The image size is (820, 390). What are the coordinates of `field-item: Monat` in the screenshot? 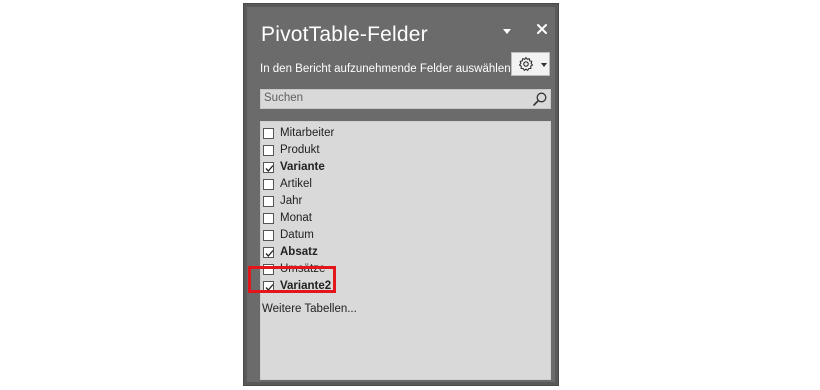 It's located at (381, 219).